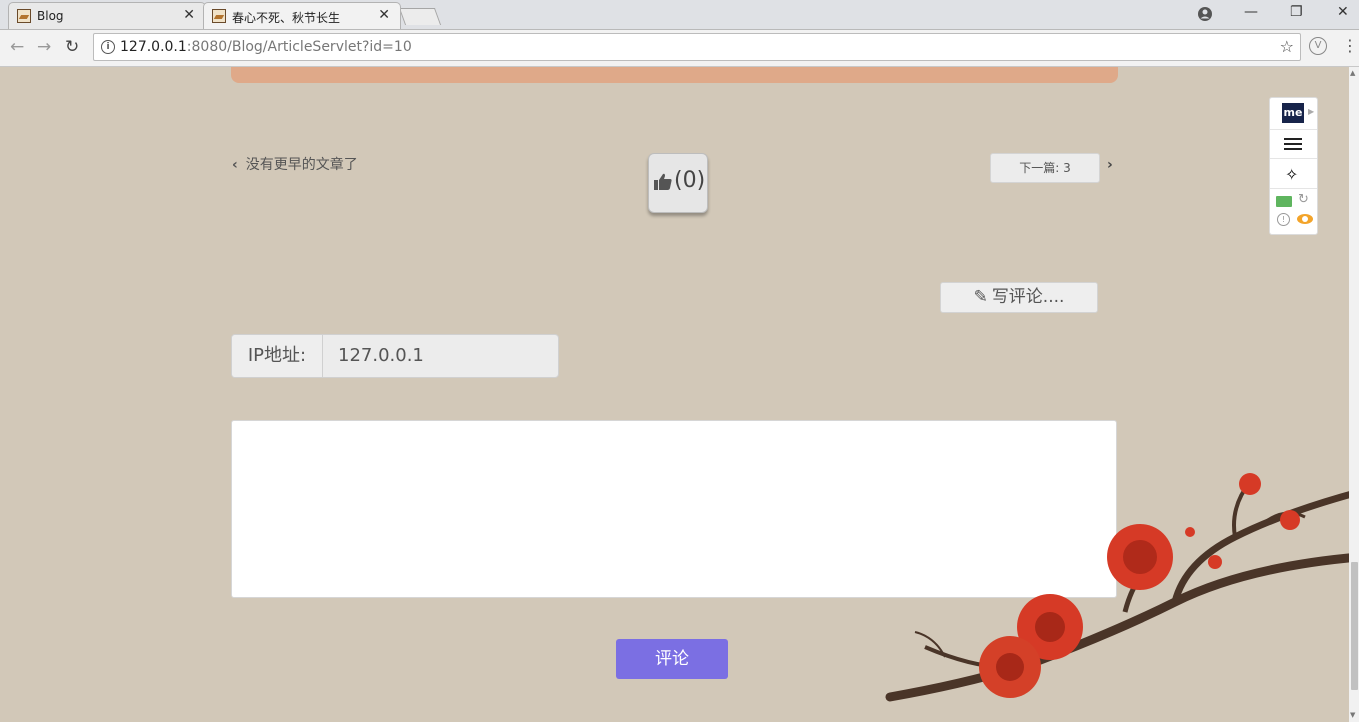 This screenshot has width=1359, height=722. What do you see at coordinates (17, 47) in the screenshot?
I see `back-arrow-icon: ←` at bounding box center [17, 47].